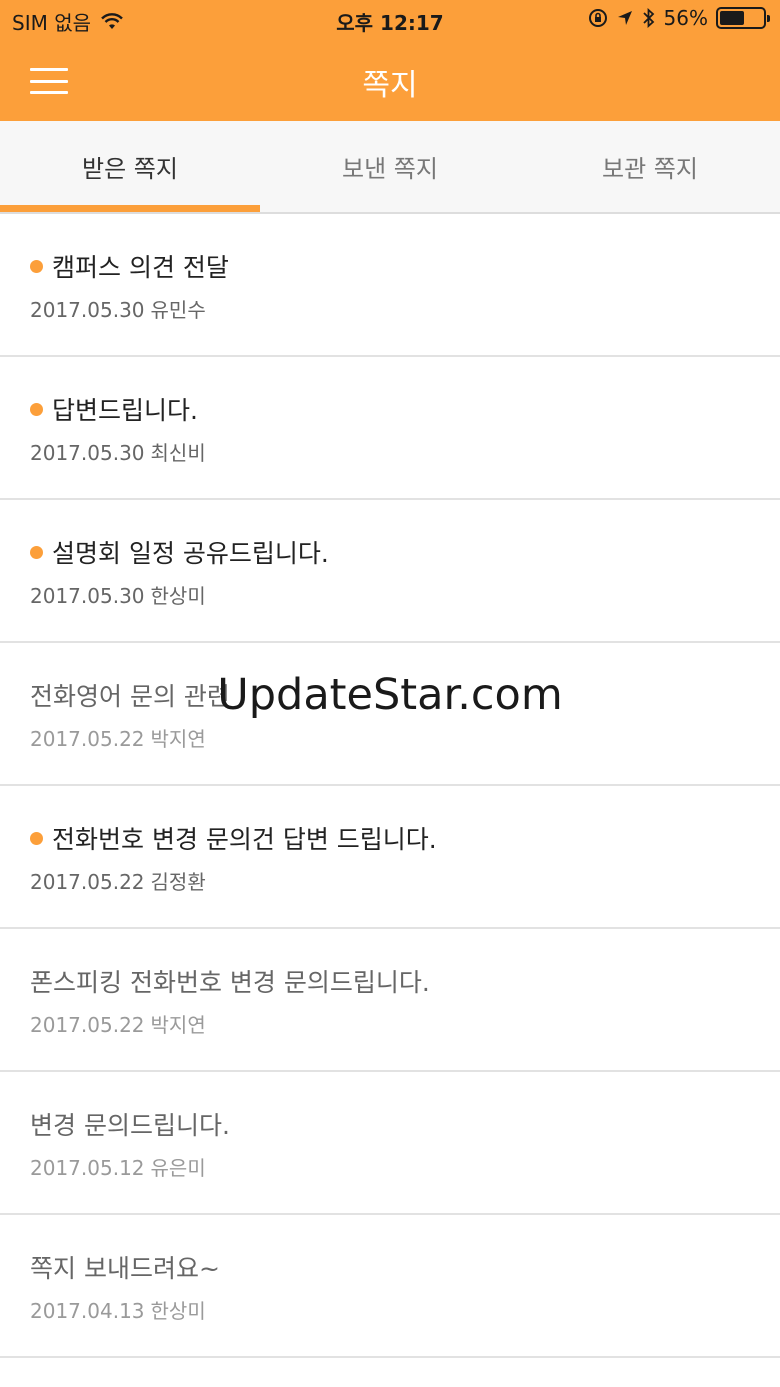  I want to click on tab-archived: 보관 쪽지, so click(650, 166).